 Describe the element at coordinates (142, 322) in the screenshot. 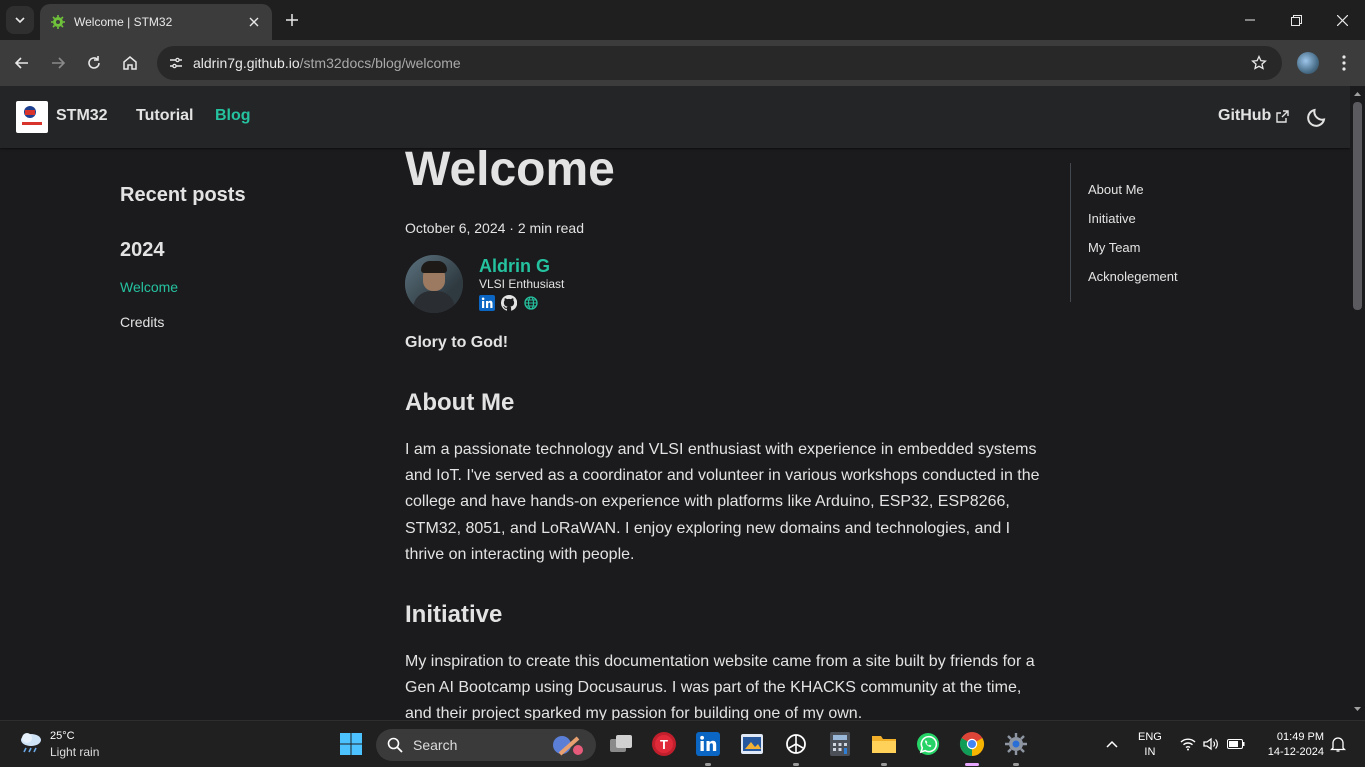

I see `sidebar-post-credits: Credits` at that location.